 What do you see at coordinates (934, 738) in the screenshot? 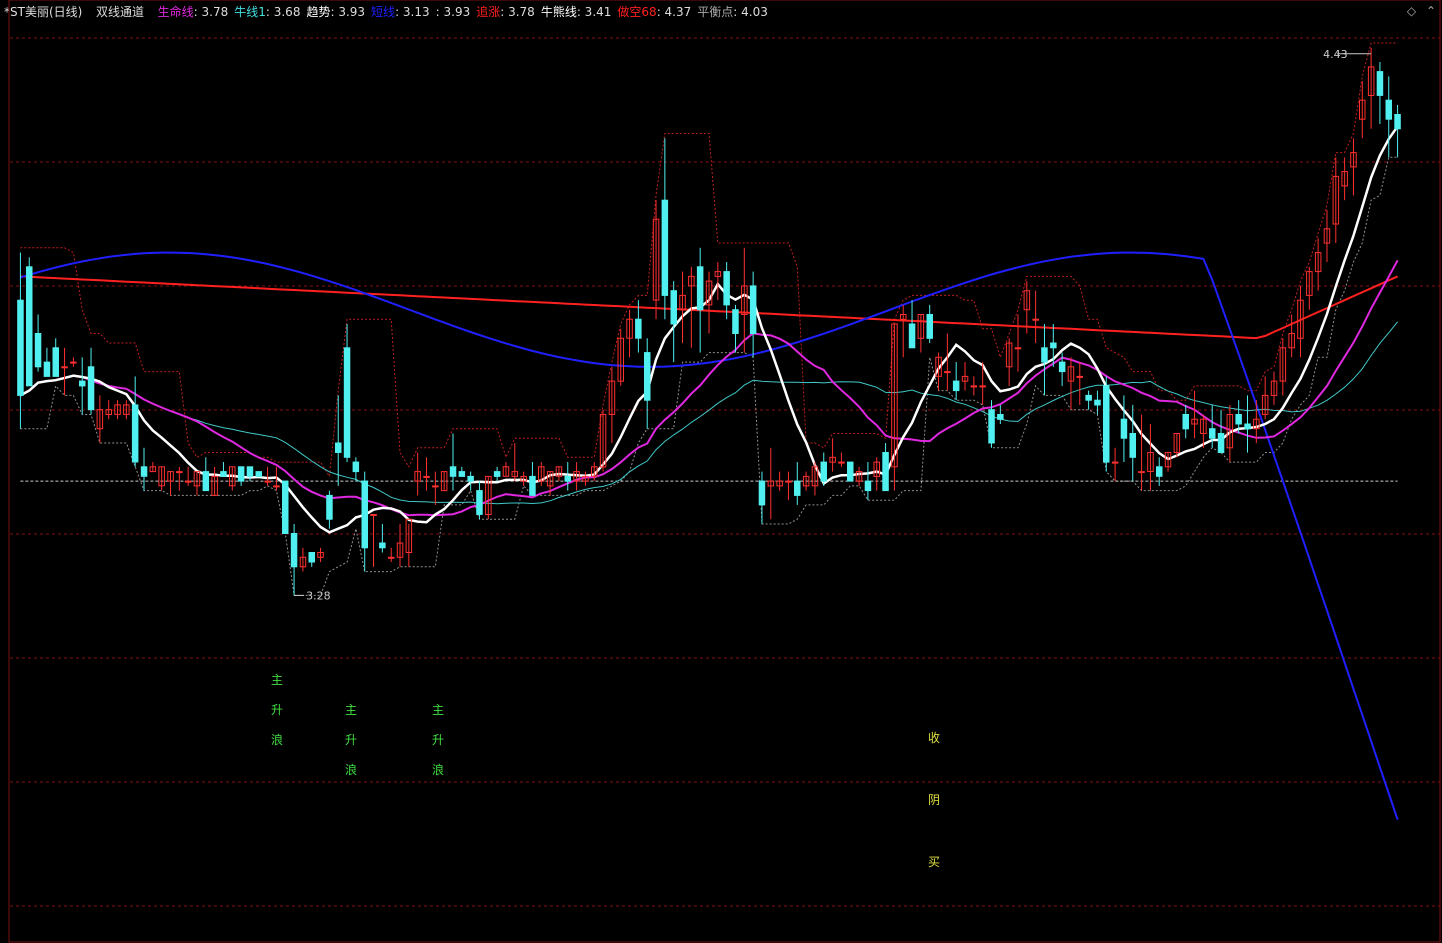
I see `signal-annotation: 收` at bounding box center [934, 738].